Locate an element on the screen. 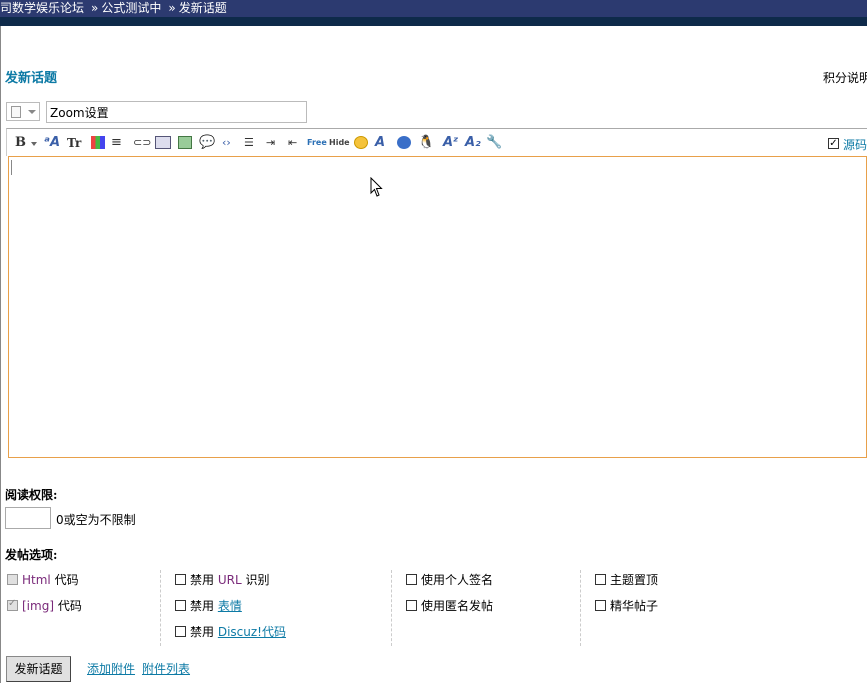 The height and width of the screenshot is (683, 867). link-icon: ⊂⊃ is located at coordinates (142, 143).